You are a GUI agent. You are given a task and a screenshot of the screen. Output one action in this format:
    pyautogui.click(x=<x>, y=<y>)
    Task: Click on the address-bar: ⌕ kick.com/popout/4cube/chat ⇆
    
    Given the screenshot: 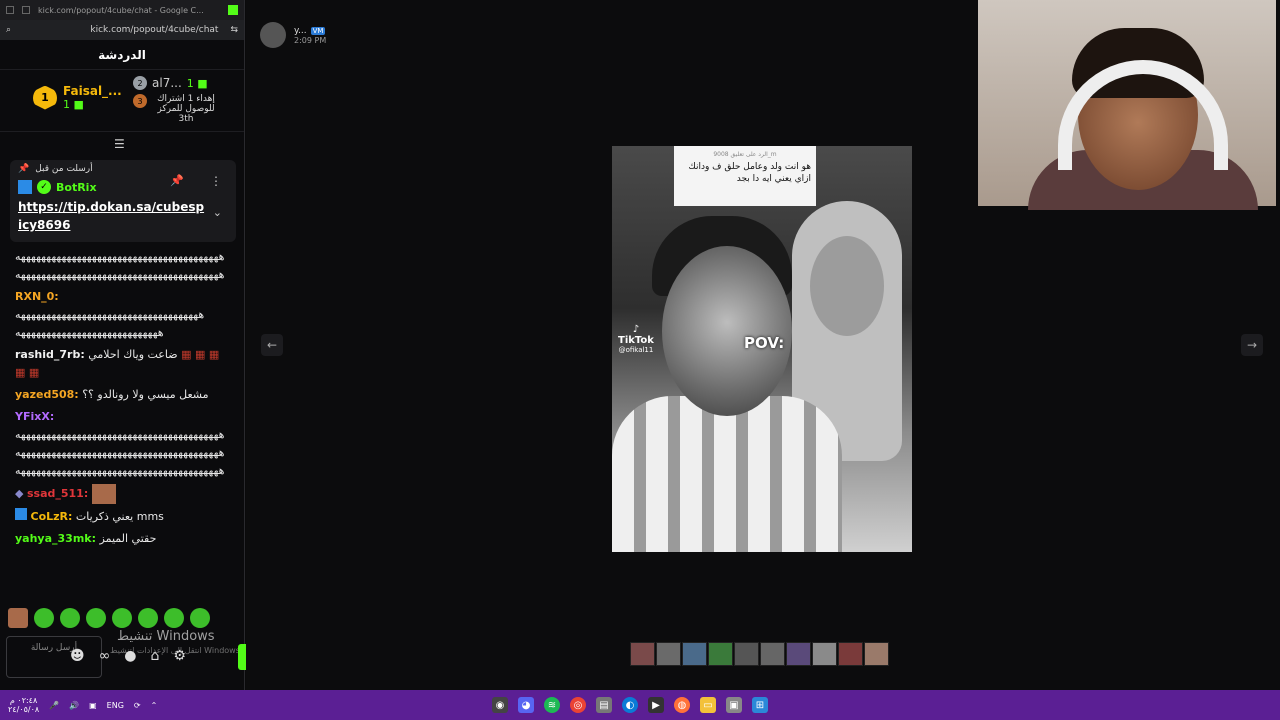 What is the action you would take?
    pyautogui.click(x=122, y=30)
    